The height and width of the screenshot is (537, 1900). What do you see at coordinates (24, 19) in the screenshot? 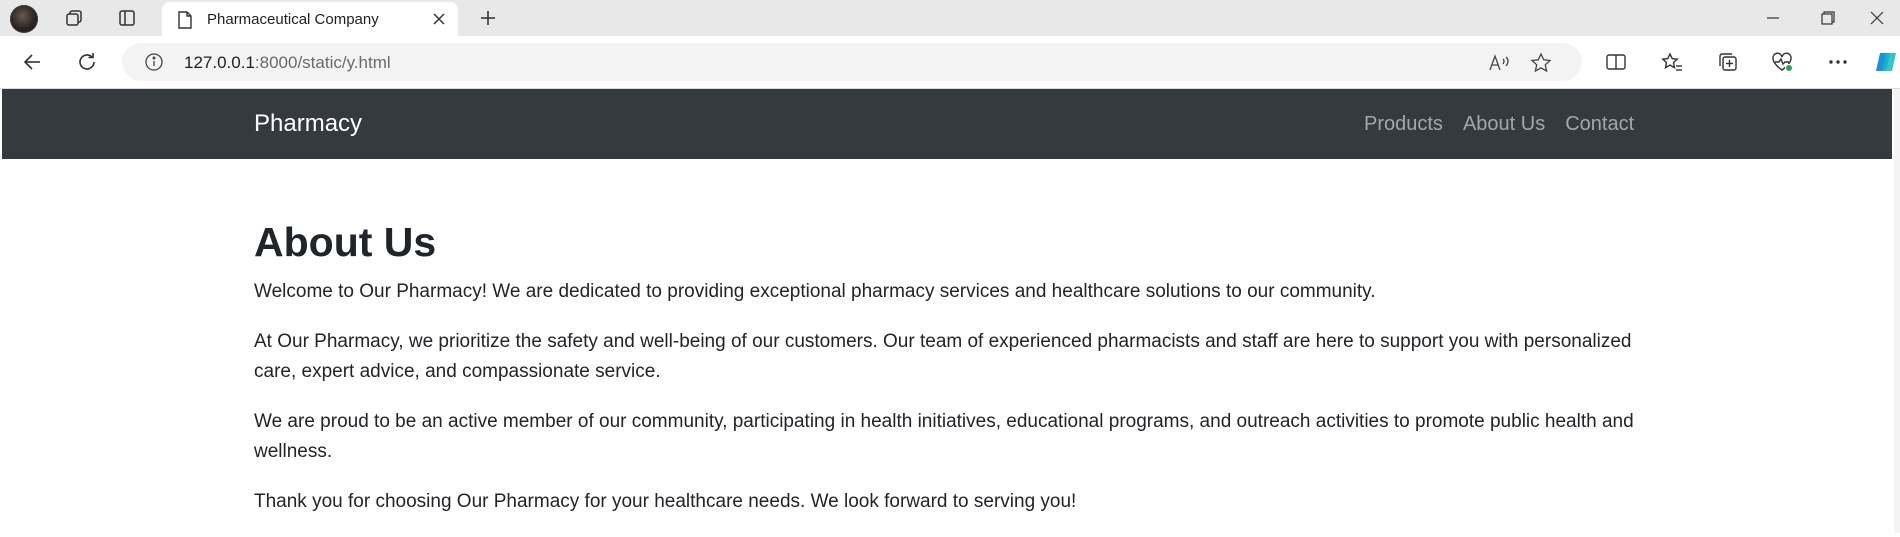
I see `profile-avatar` at bounding box center [24, 19].